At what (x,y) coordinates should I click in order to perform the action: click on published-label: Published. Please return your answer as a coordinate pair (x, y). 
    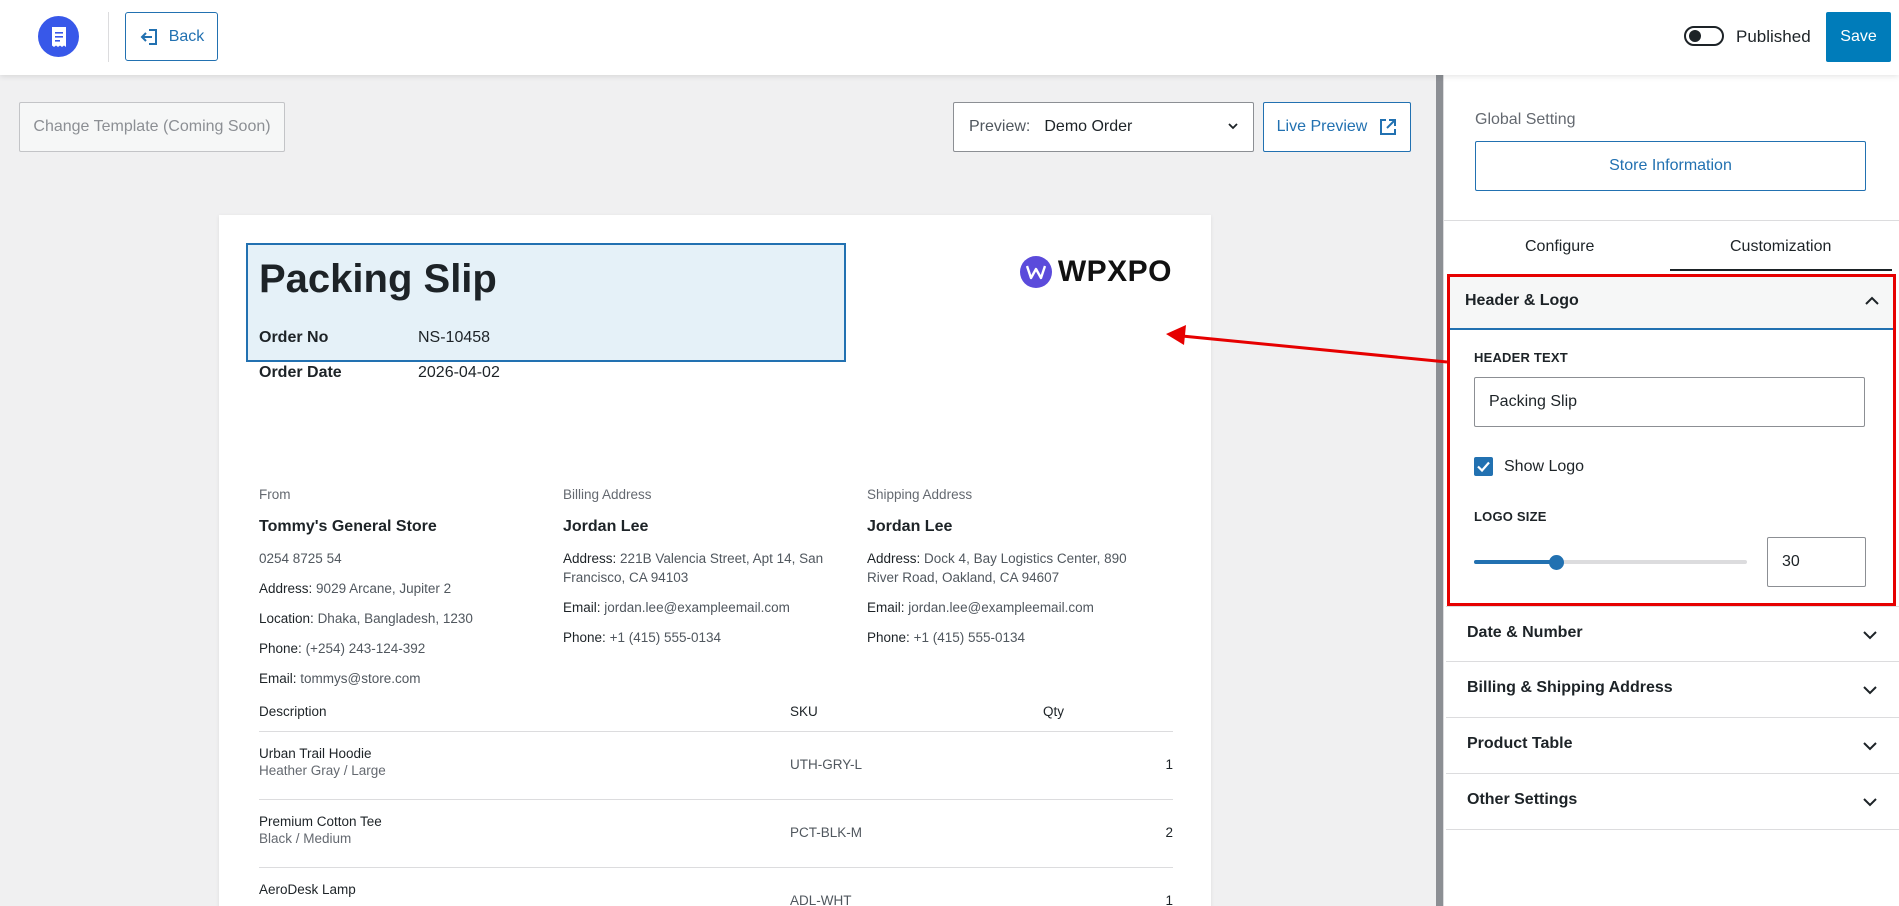
    Looking at the image, I should click on (1773, 36).